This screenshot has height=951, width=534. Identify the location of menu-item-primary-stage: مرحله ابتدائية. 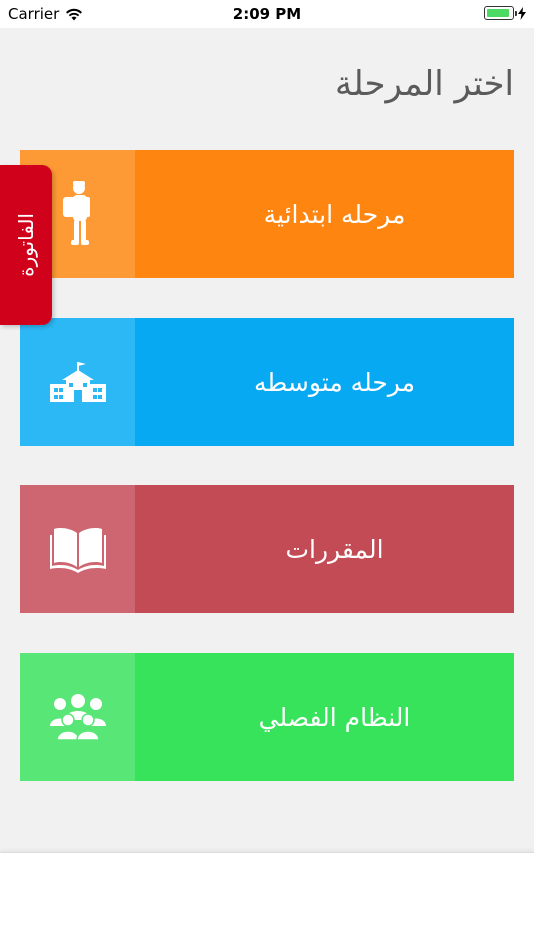
(267, 214).